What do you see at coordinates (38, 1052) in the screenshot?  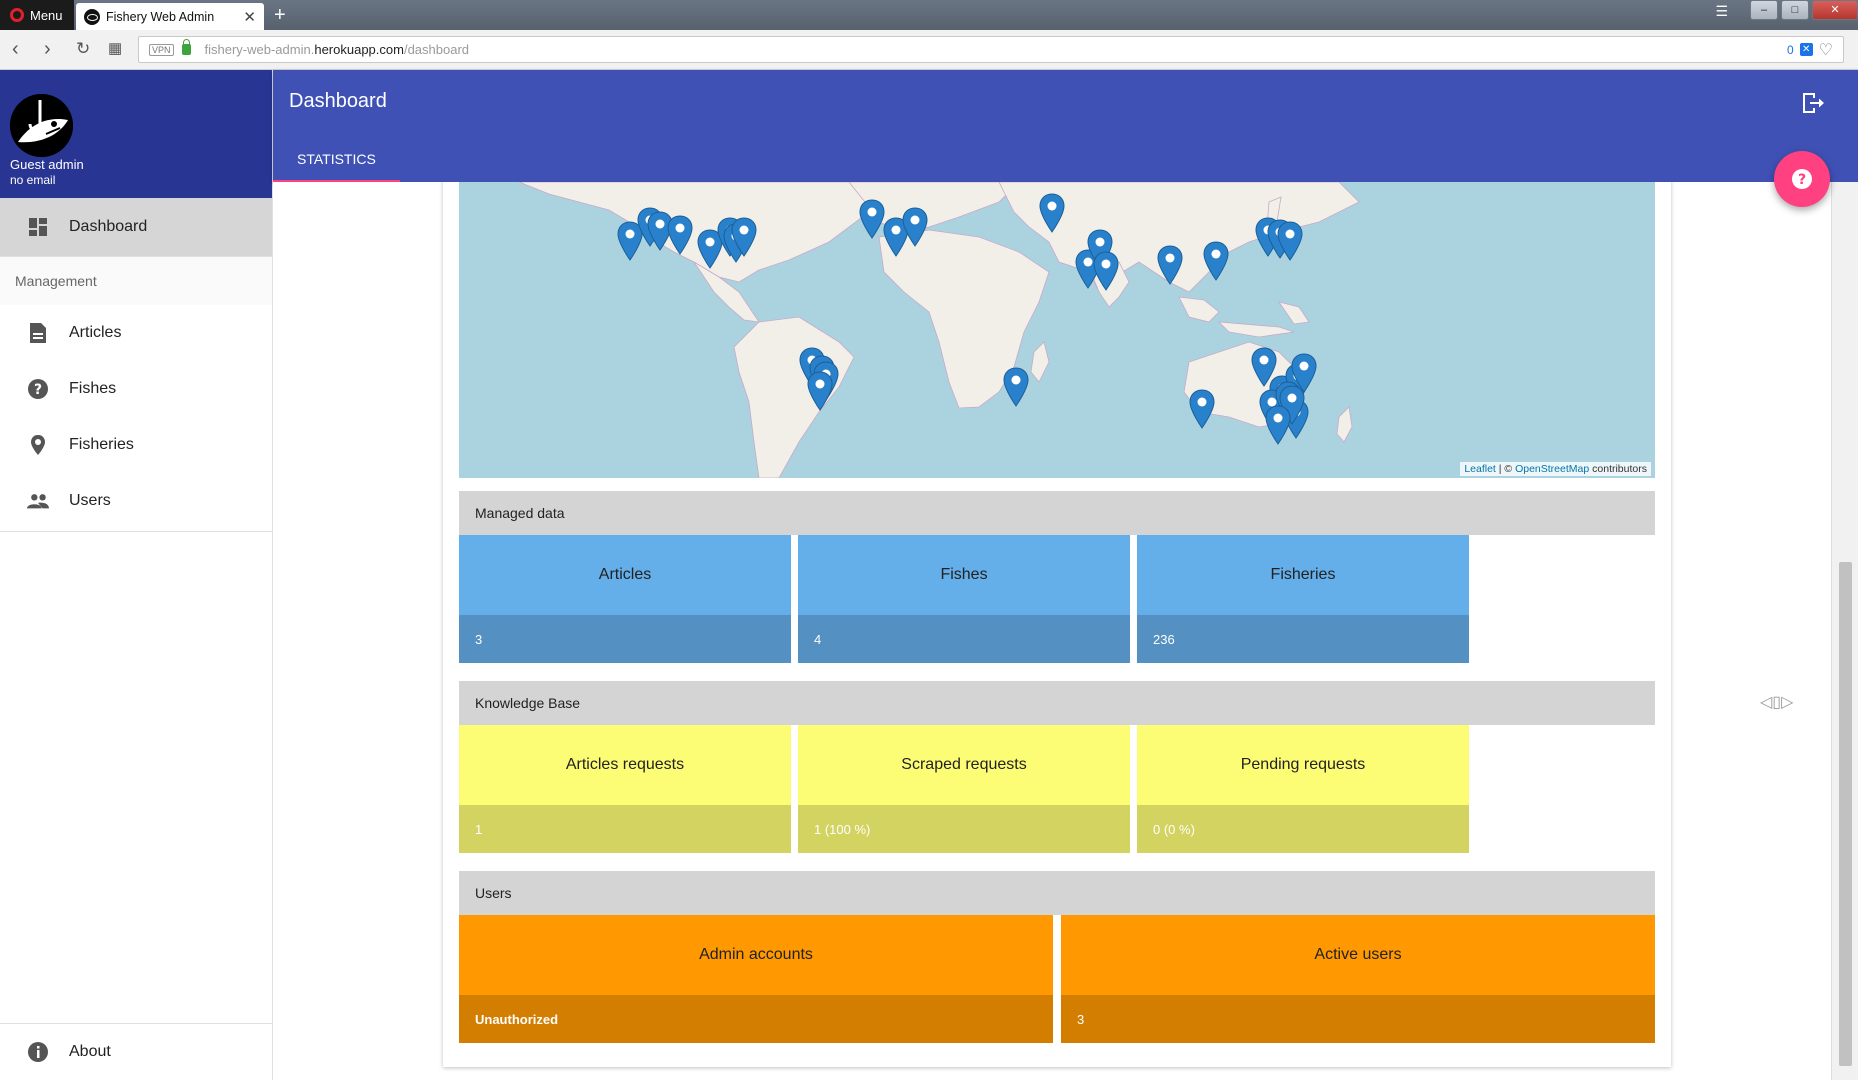 I see `info-icon` at bounding box center [38, 1052].